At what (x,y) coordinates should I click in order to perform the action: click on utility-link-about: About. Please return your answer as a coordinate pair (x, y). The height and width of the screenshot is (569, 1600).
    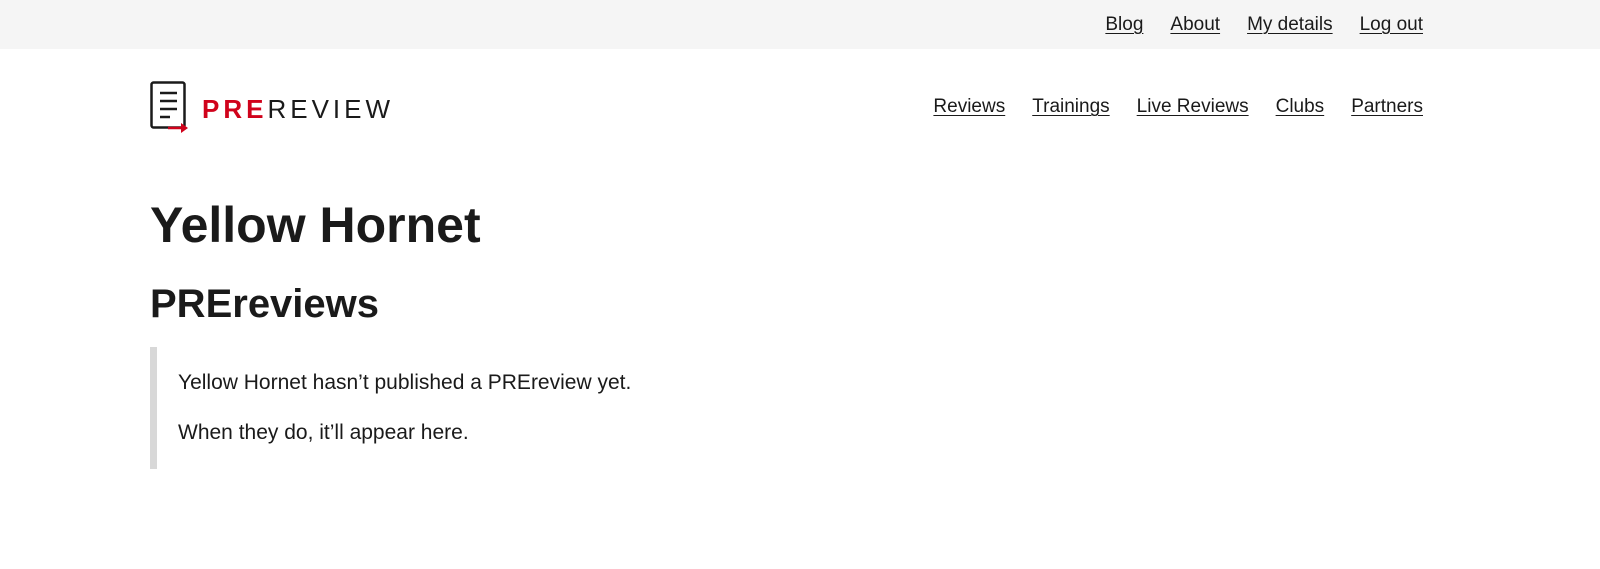
    Looking at the image, I should click on (1195, 25).